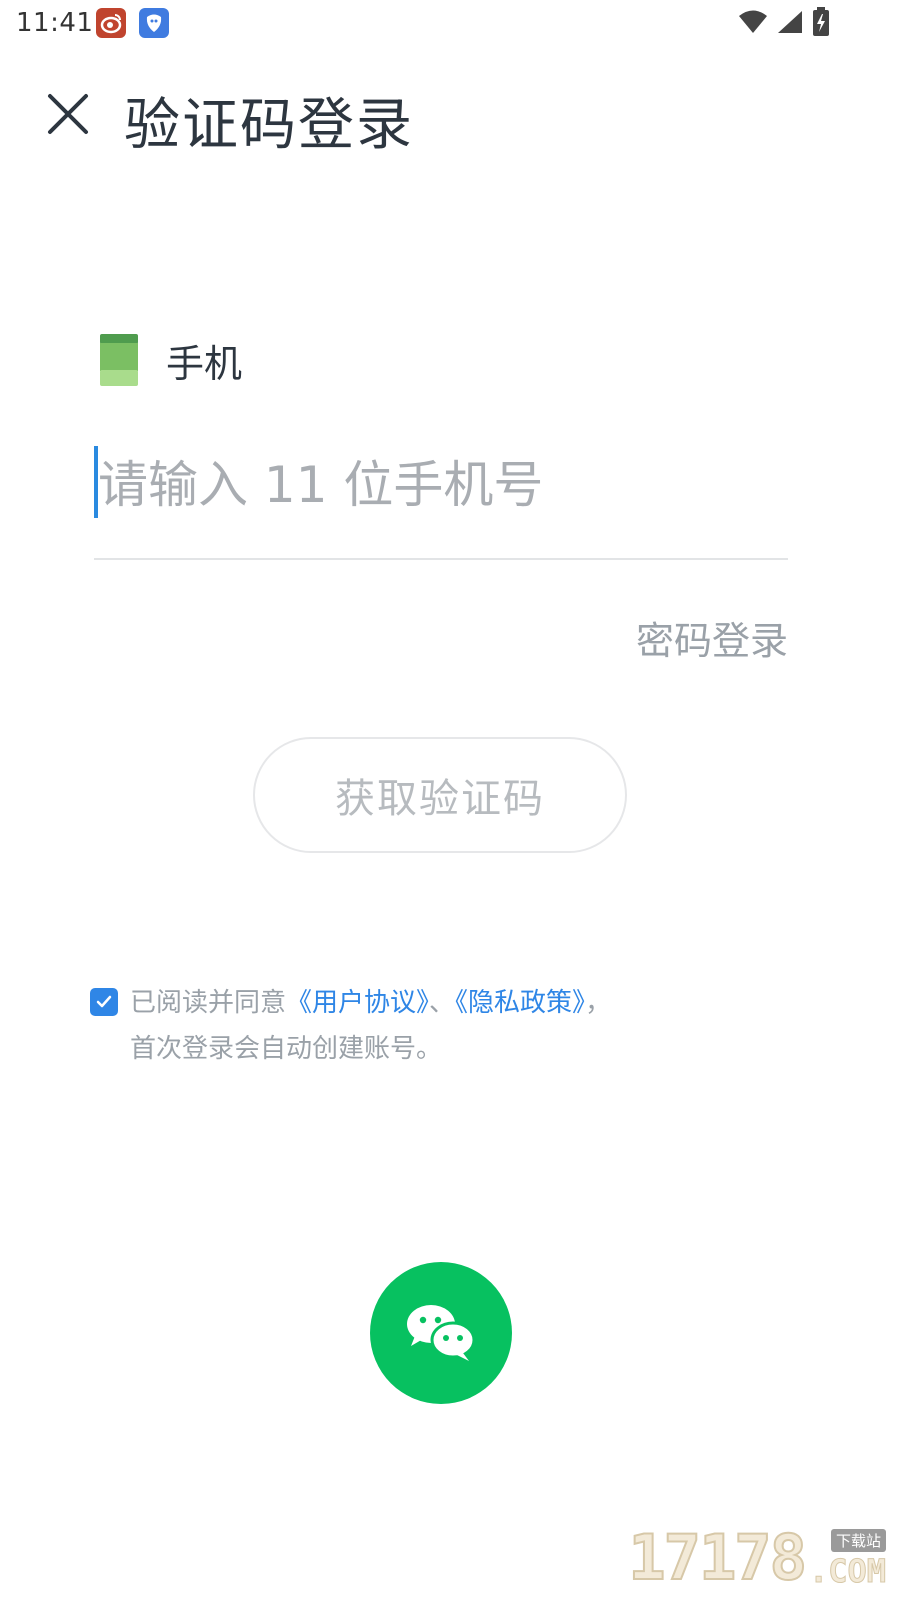 The image size is (900, 1600). Describe the element at coordinates (119, 360) in the screenshot. I see `phone-icon` at that location.